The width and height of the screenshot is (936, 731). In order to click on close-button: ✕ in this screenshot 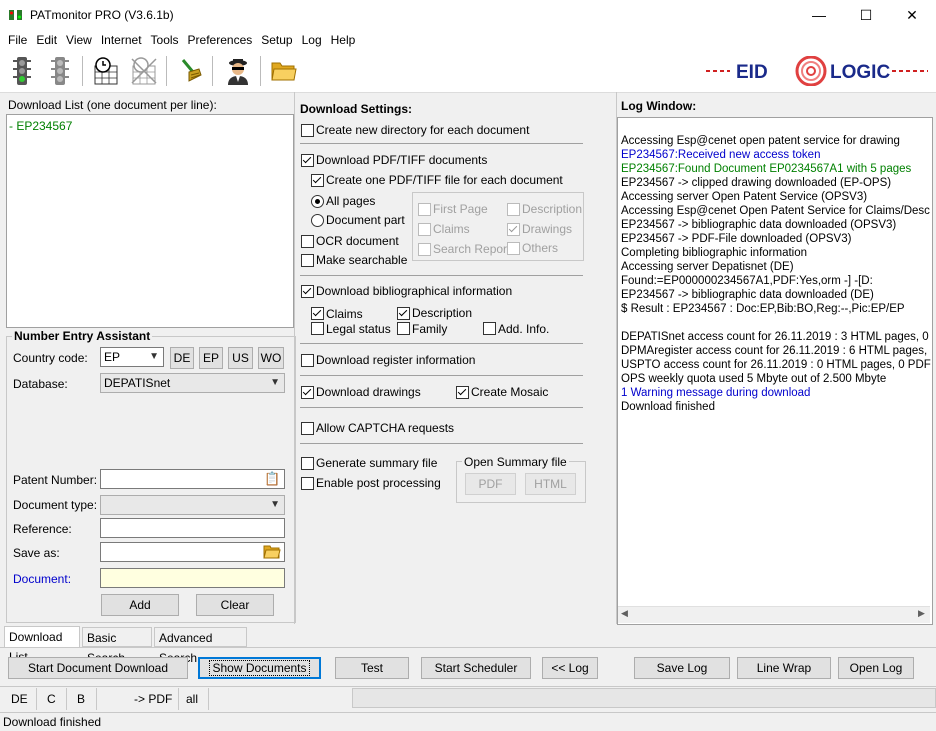, I will do `click(912, 15)`.